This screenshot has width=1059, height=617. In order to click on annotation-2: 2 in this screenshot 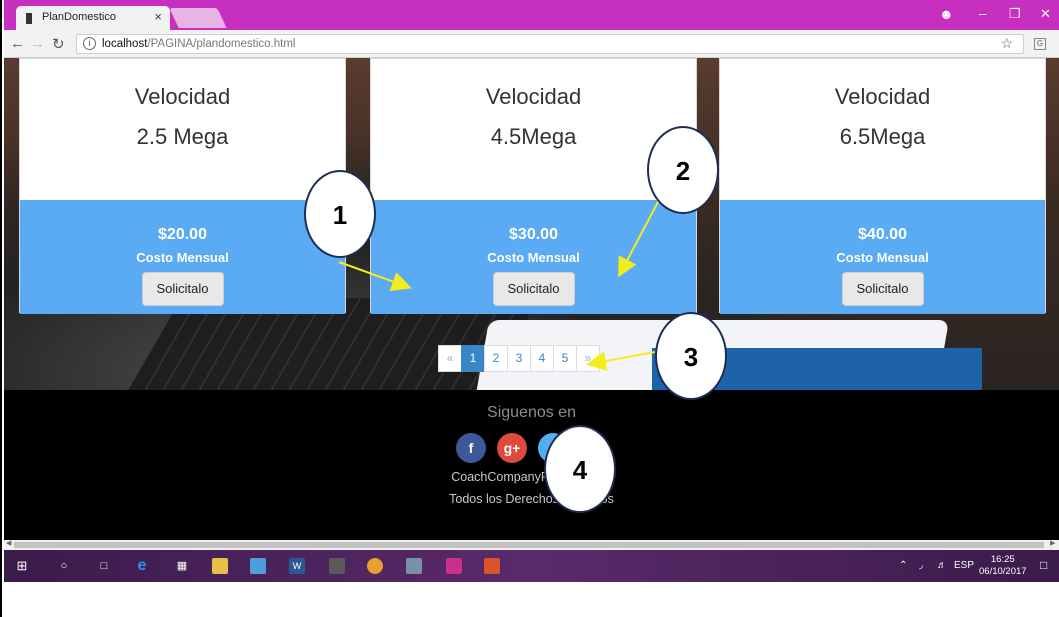, I will do `click(683, 170)`.